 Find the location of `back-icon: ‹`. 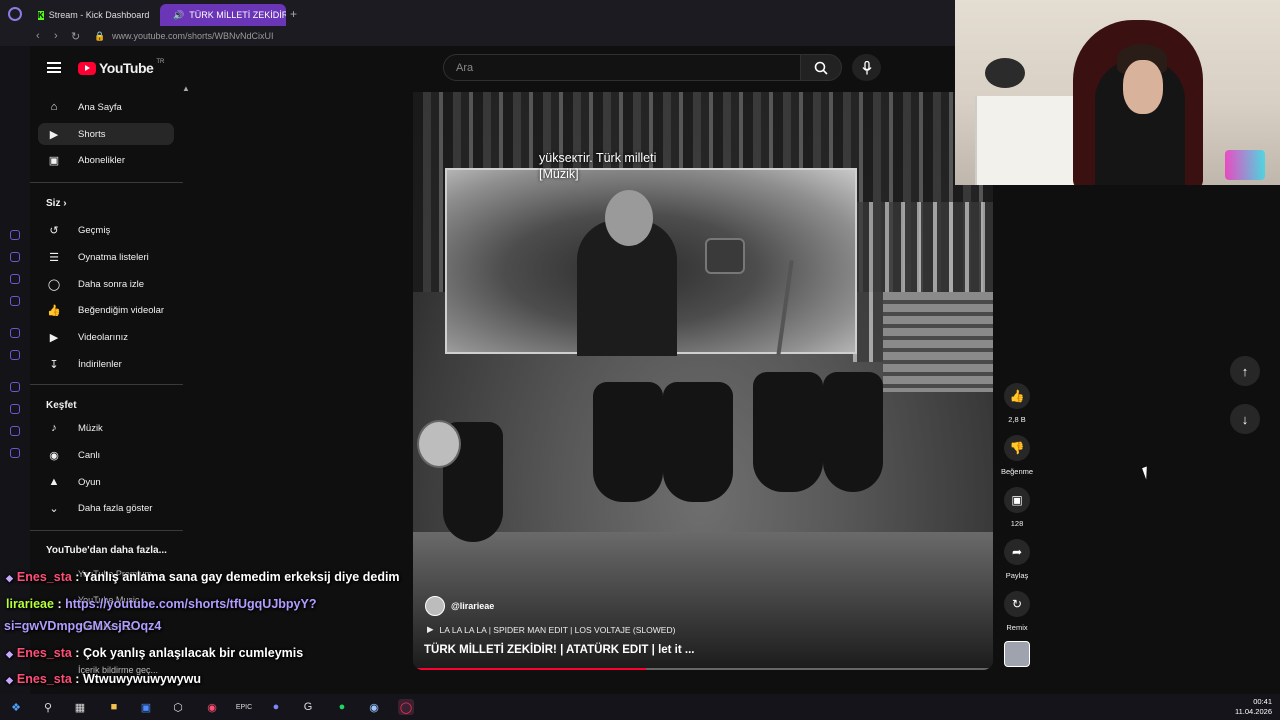

back-icon: ‹ is located at coordinates (38, 36).